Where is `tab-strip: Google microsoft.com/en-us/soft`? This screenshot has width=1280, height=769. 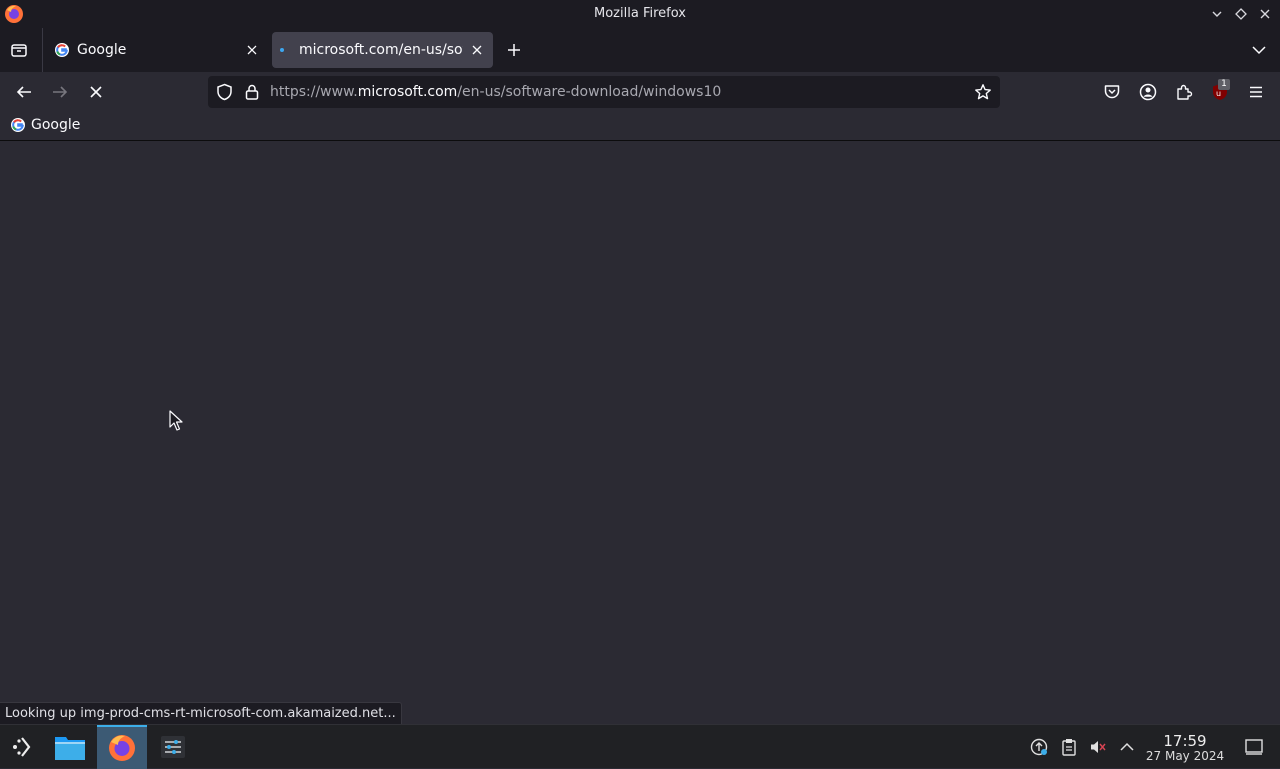 tab-strip: Google microsoft.com/en-us/soft is located at coordinates (640, 50).